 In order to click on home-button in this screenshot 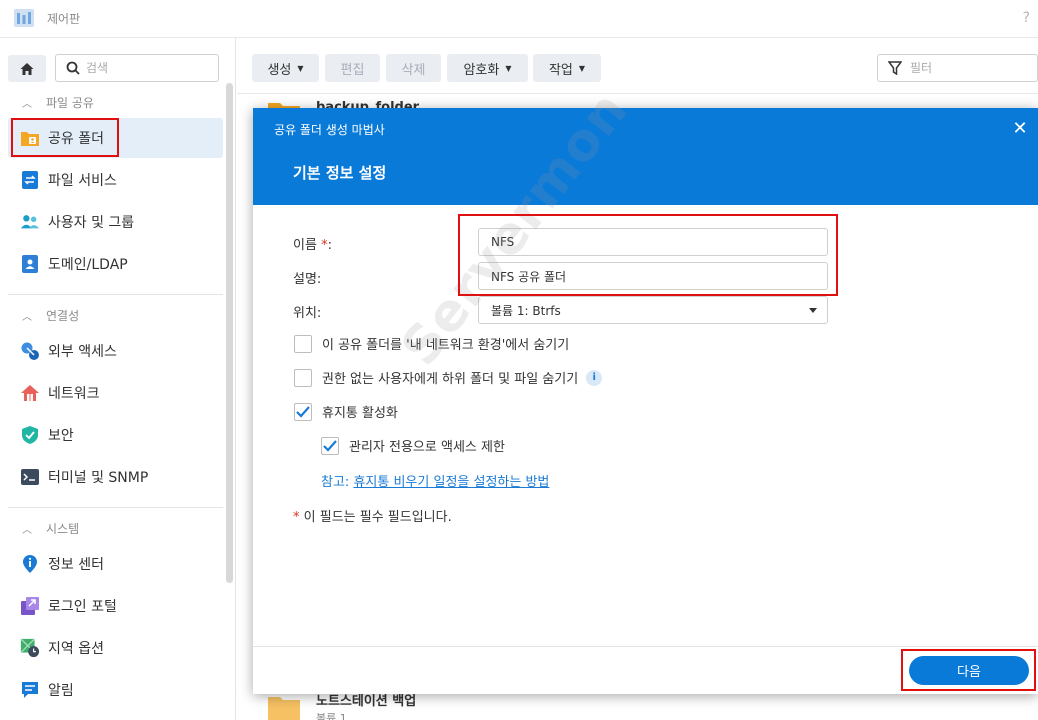, I will do `click(27, 68)`.